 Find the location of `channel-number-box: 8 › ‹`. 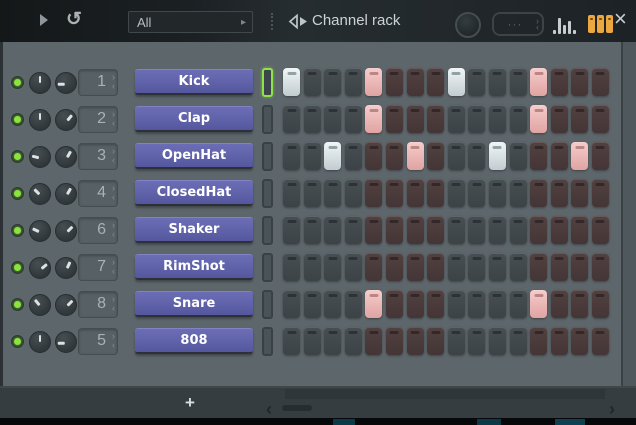

channel-number-box: 8 › ‹ is located at coordinates (98, 304).